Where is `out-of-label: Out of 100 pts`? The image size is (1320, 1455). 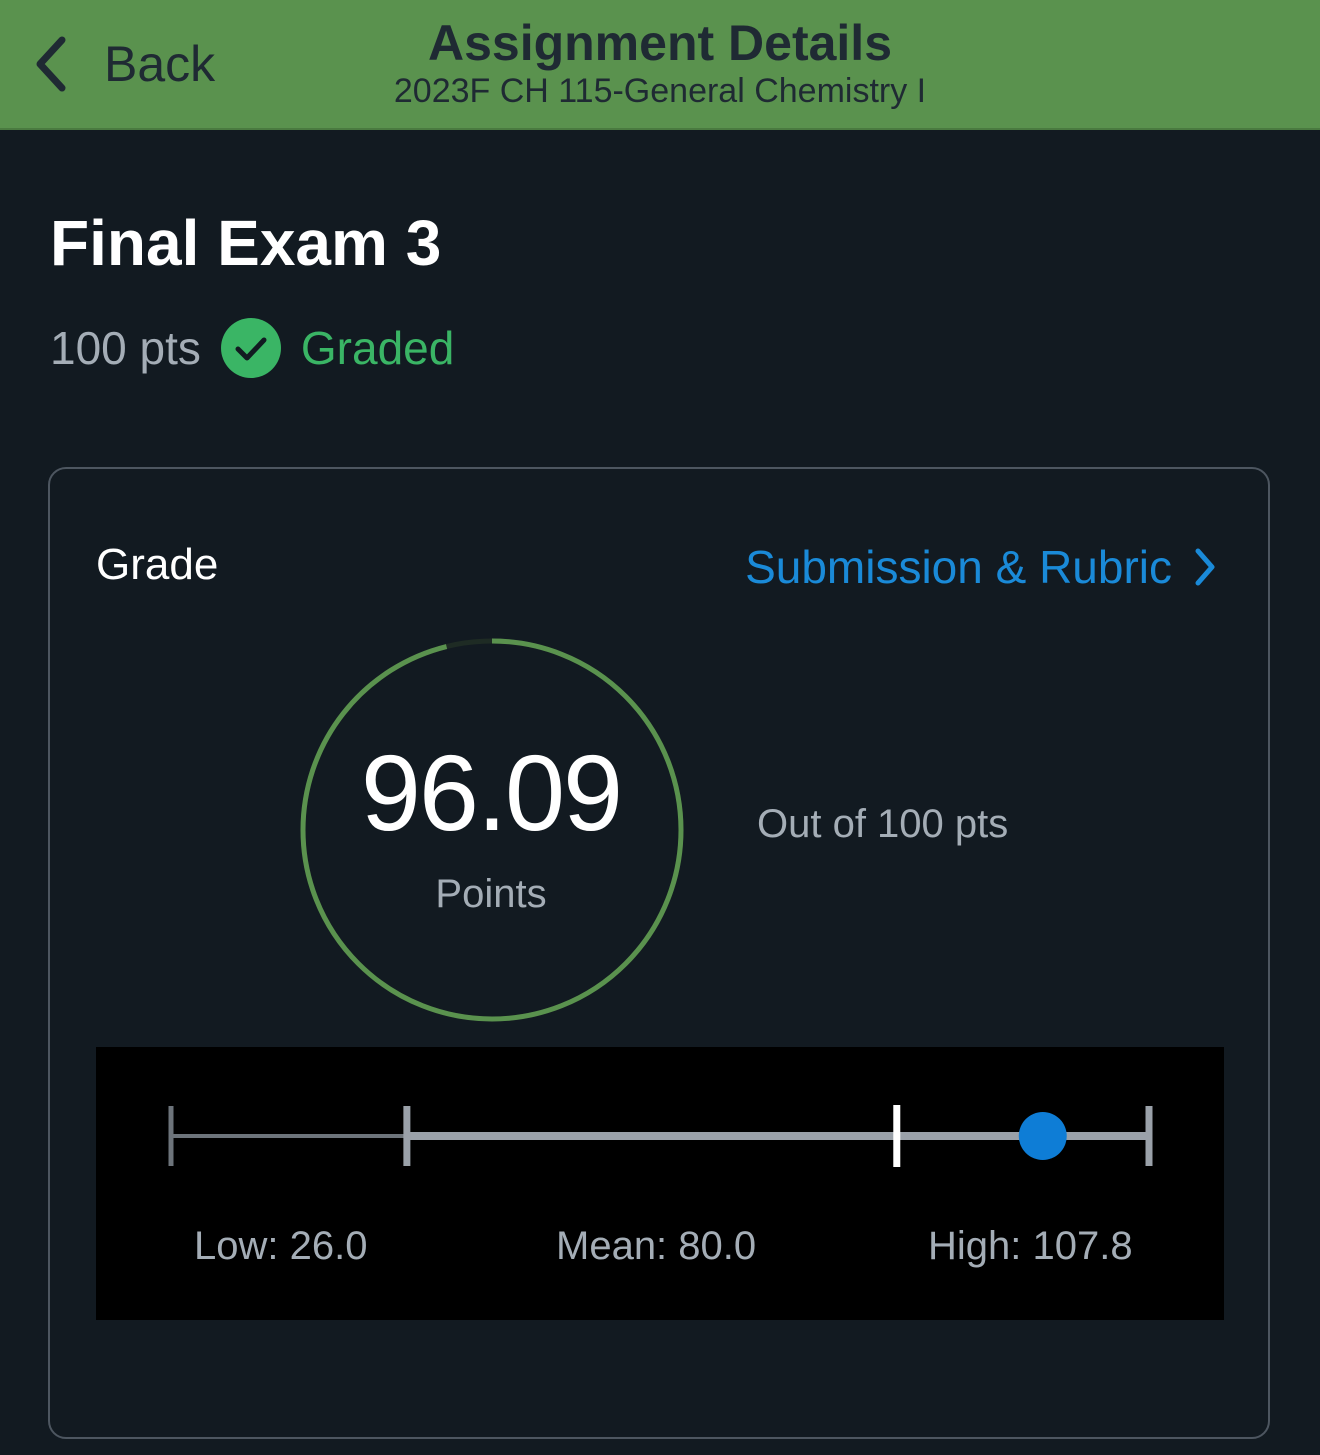 out-of-label: Out of 100 pts is located at coordinates (883, 824).